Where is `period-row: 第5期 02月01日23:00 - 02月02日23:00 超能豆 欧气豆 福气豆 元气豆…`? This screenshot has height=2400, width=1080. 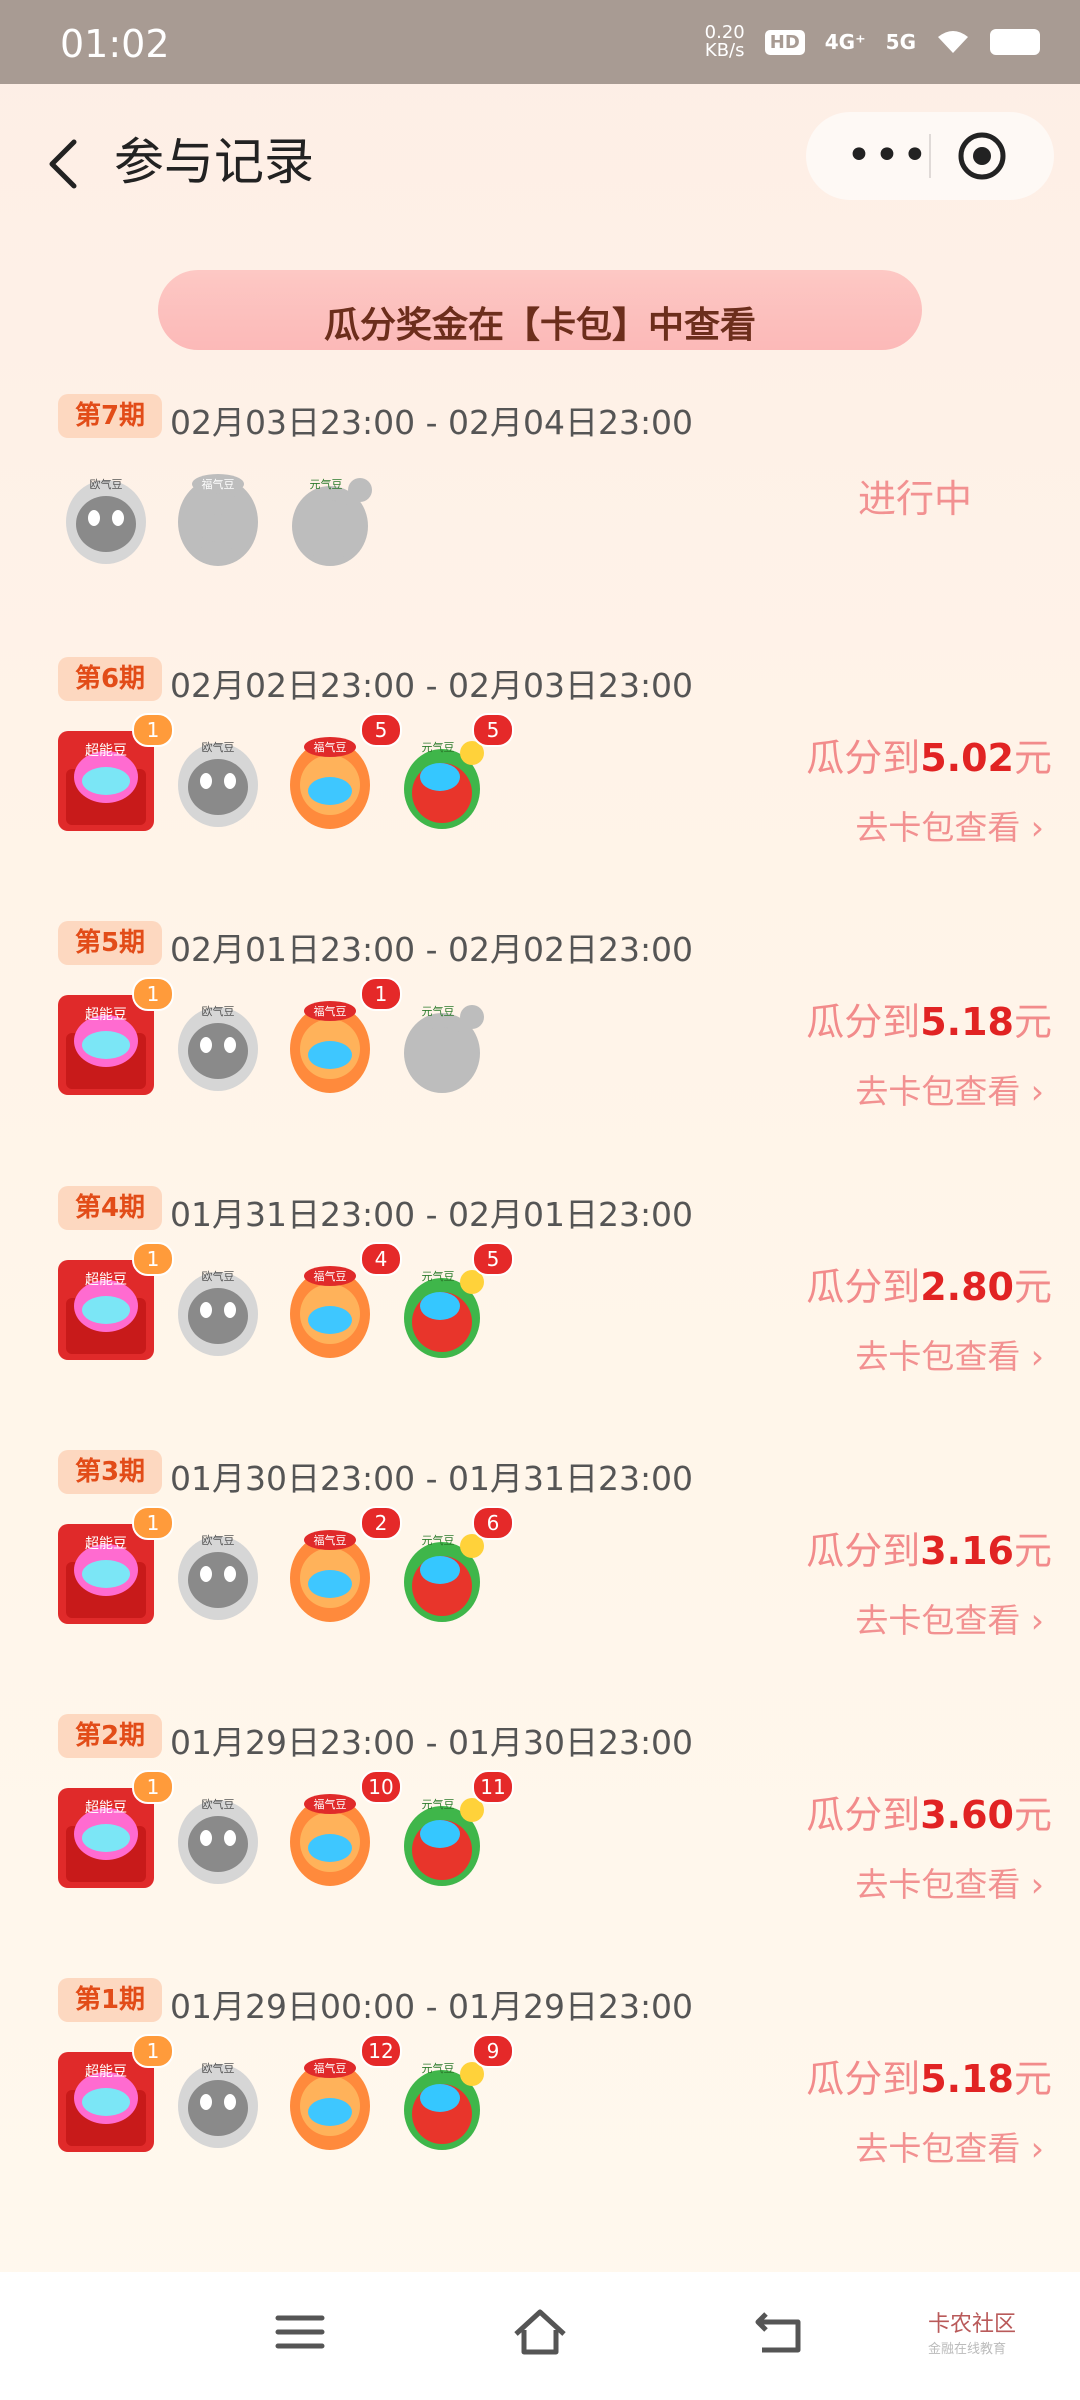
period-row: 第5期 02月01日23:00 - 02月02日23:00 超能豆 欧气豆 福气豆 元气豆… is located at coordinates (540, 1046).